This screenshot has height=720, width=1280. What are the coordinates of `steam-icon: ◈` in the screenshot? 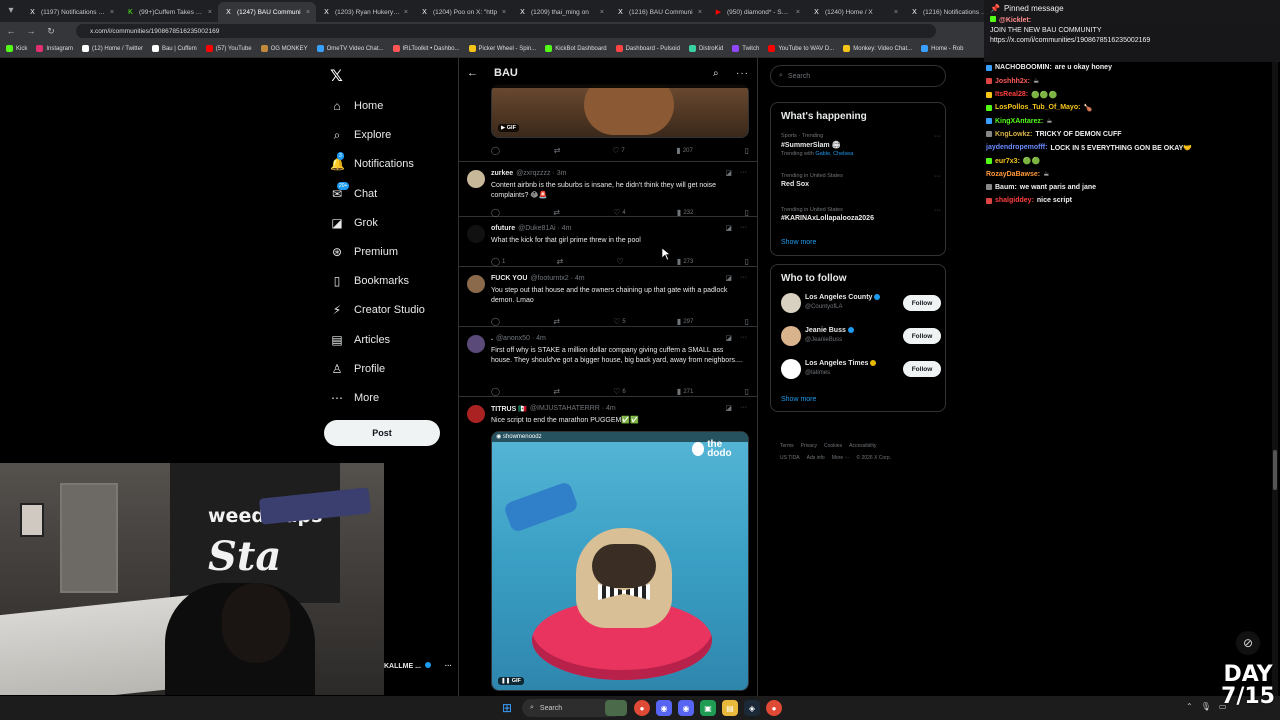 It's located at (752, 708).